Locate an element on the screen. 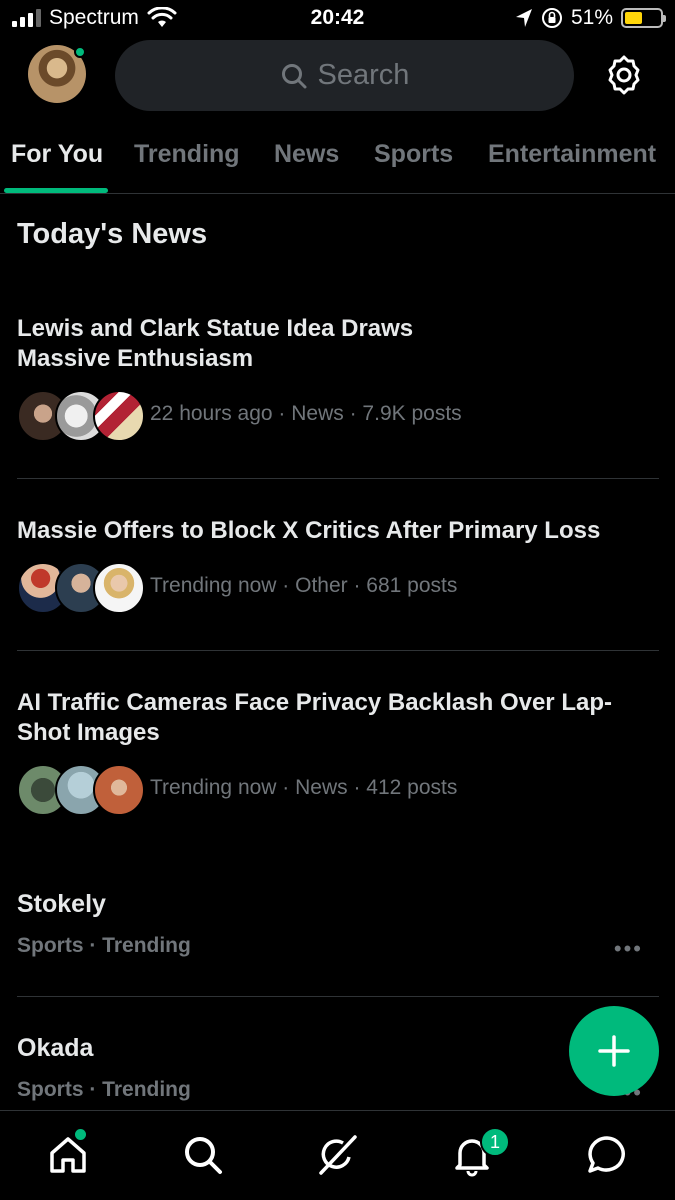 The image size is (675, 1200). tab-entertainment: Entertainment is located at coordinates (572, 154).